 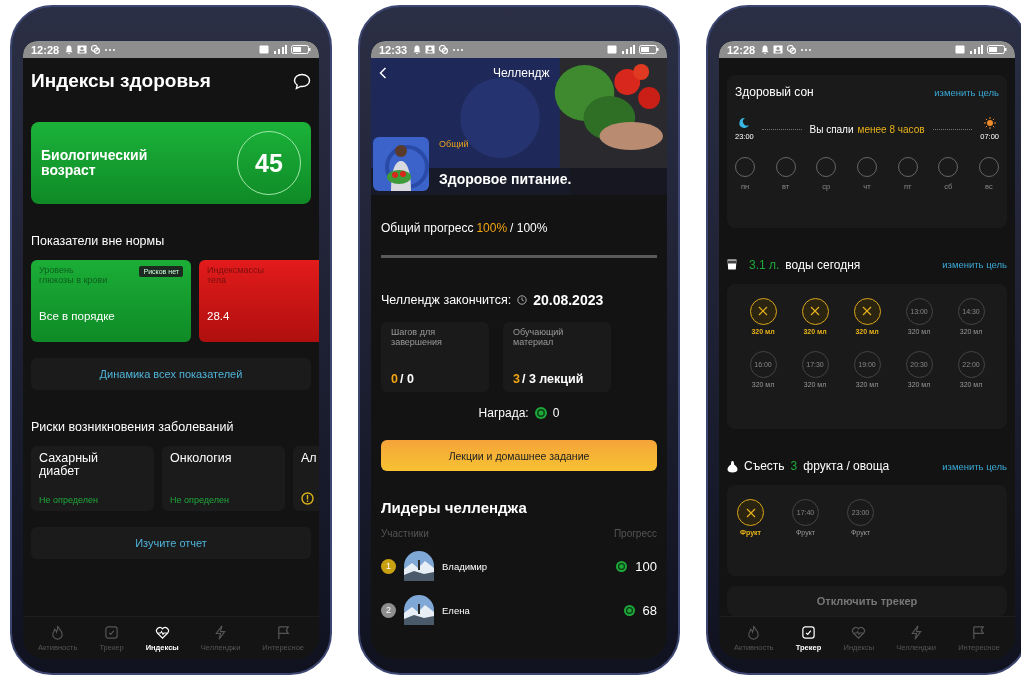 I want to click on water-amount: 3.1 л., so click(x=764, y=264).